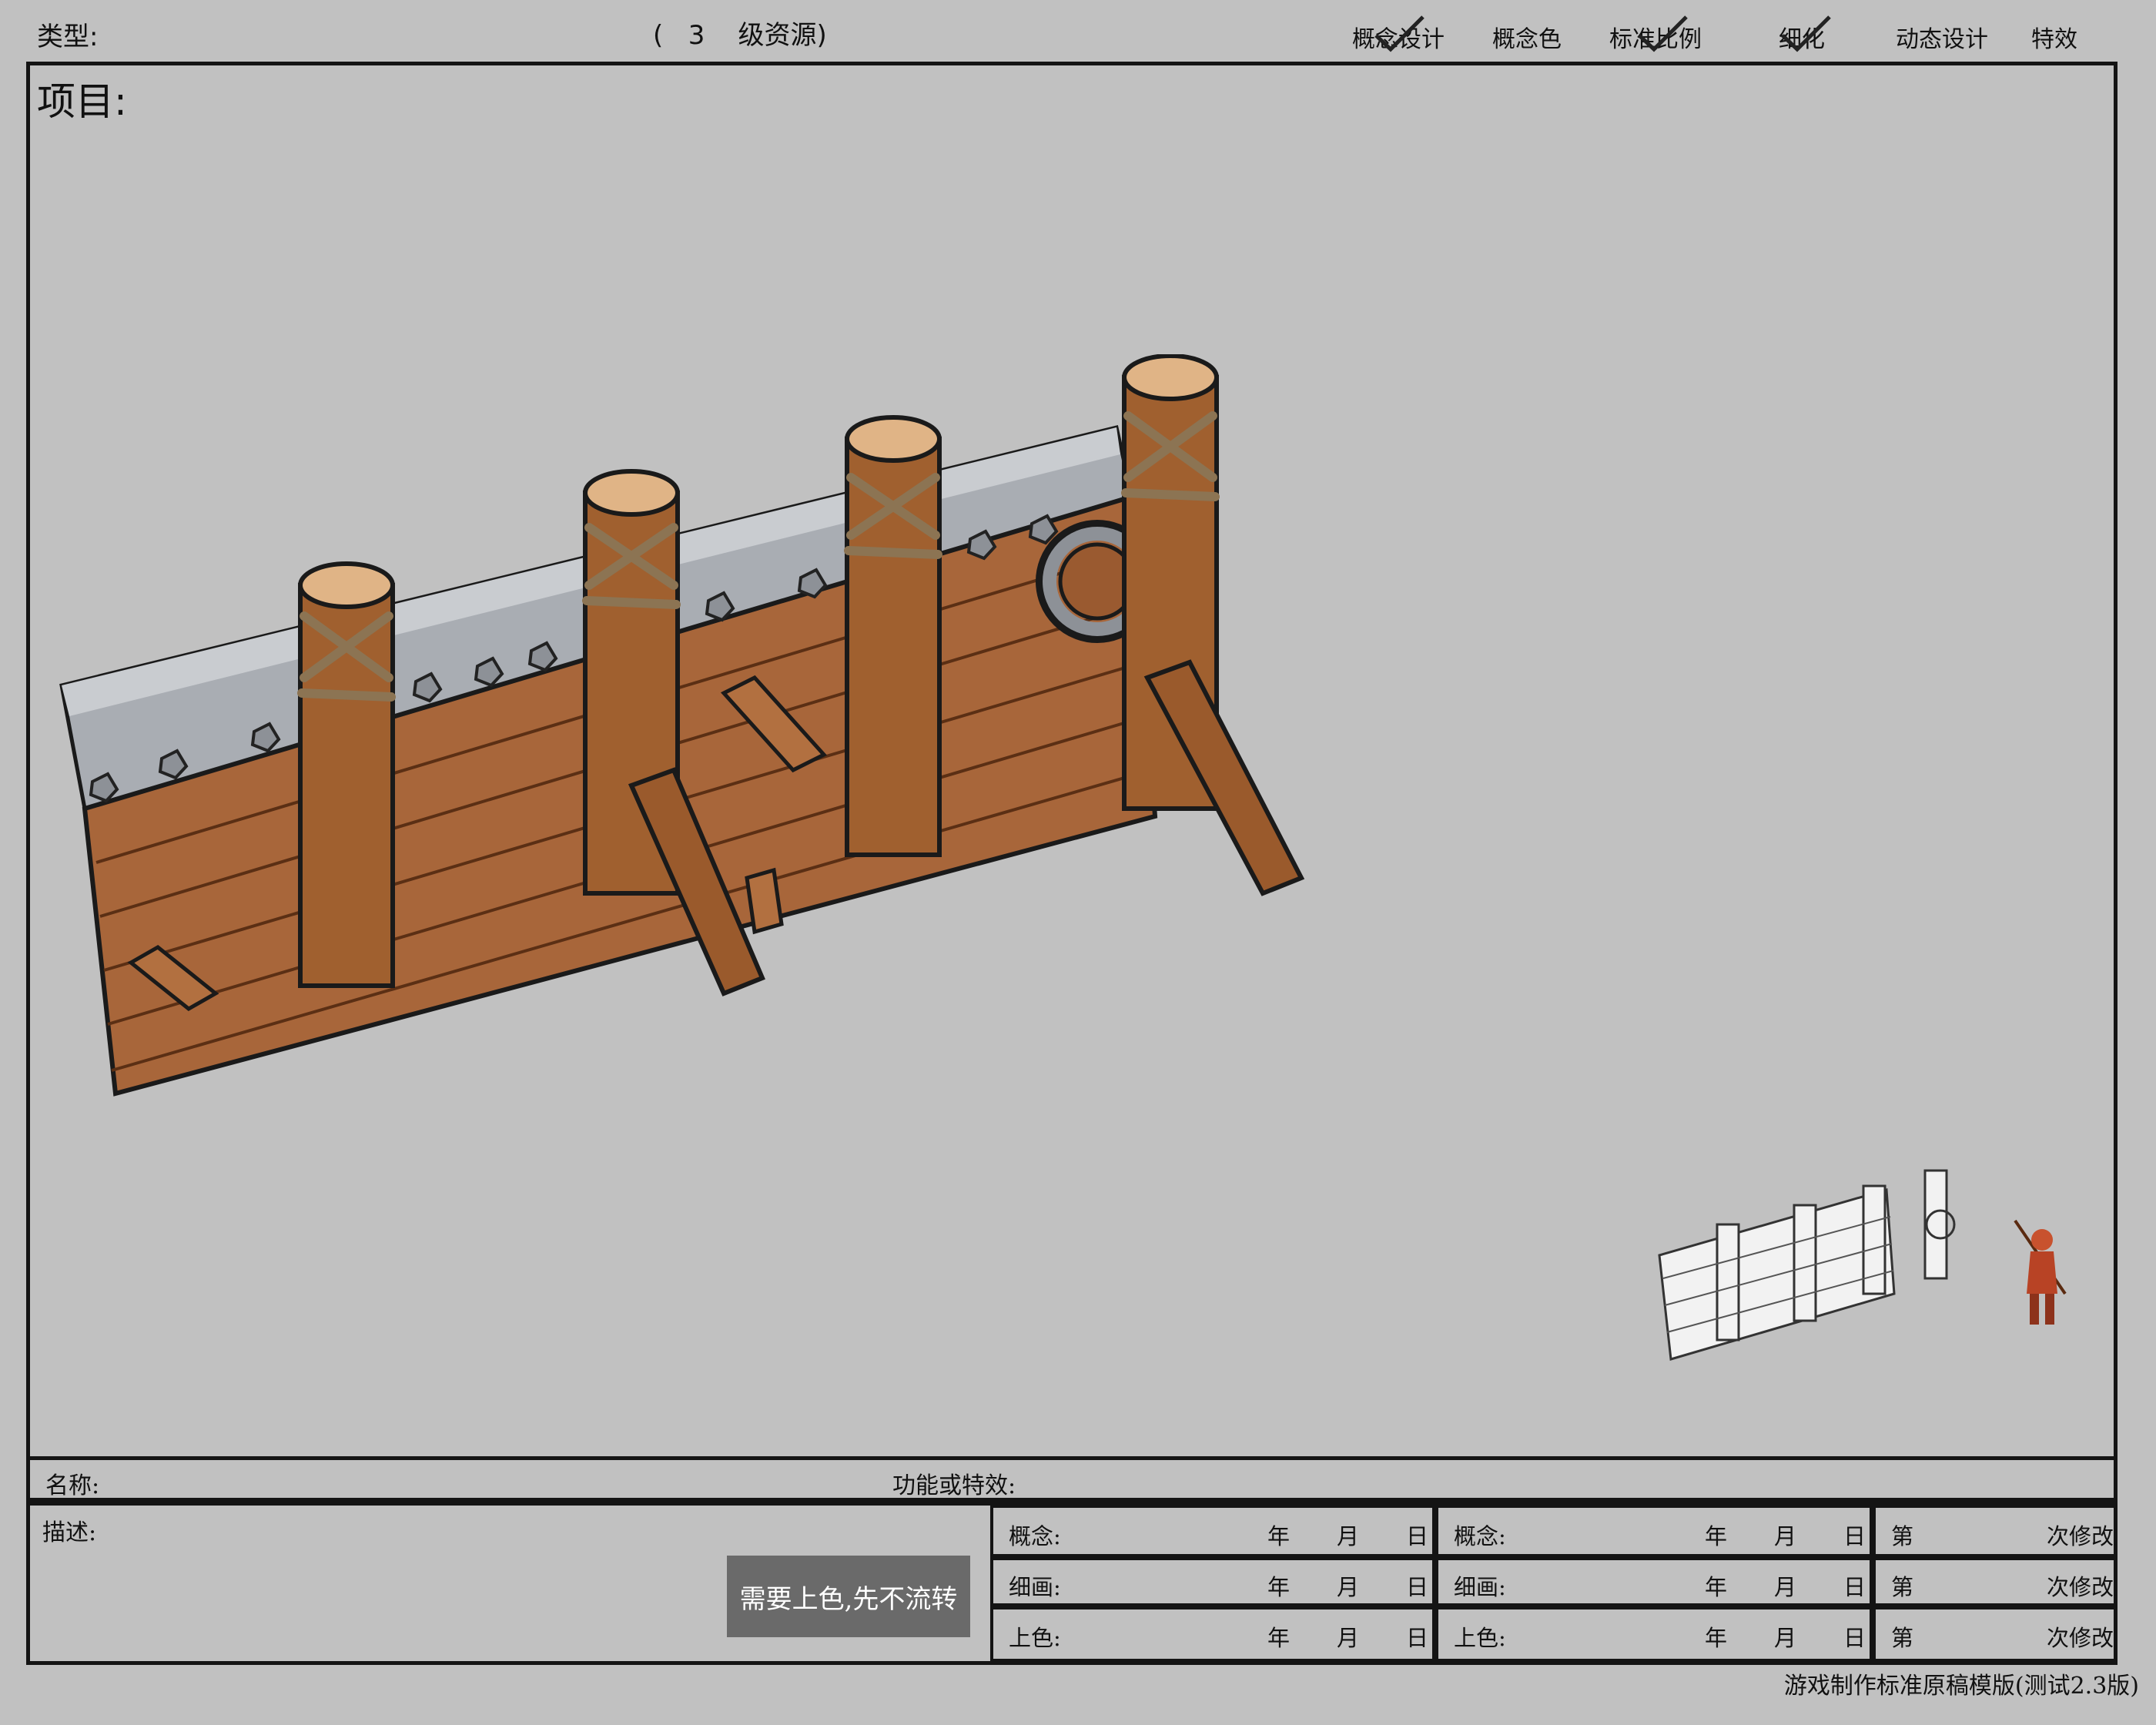 The height and width of the screenshot is (1725, 2156). What do you see at coordinates (1996, 1634) in the screenshot?
I see `revision-row-3: 第 次修改` at bounding box center [1996, 1634].